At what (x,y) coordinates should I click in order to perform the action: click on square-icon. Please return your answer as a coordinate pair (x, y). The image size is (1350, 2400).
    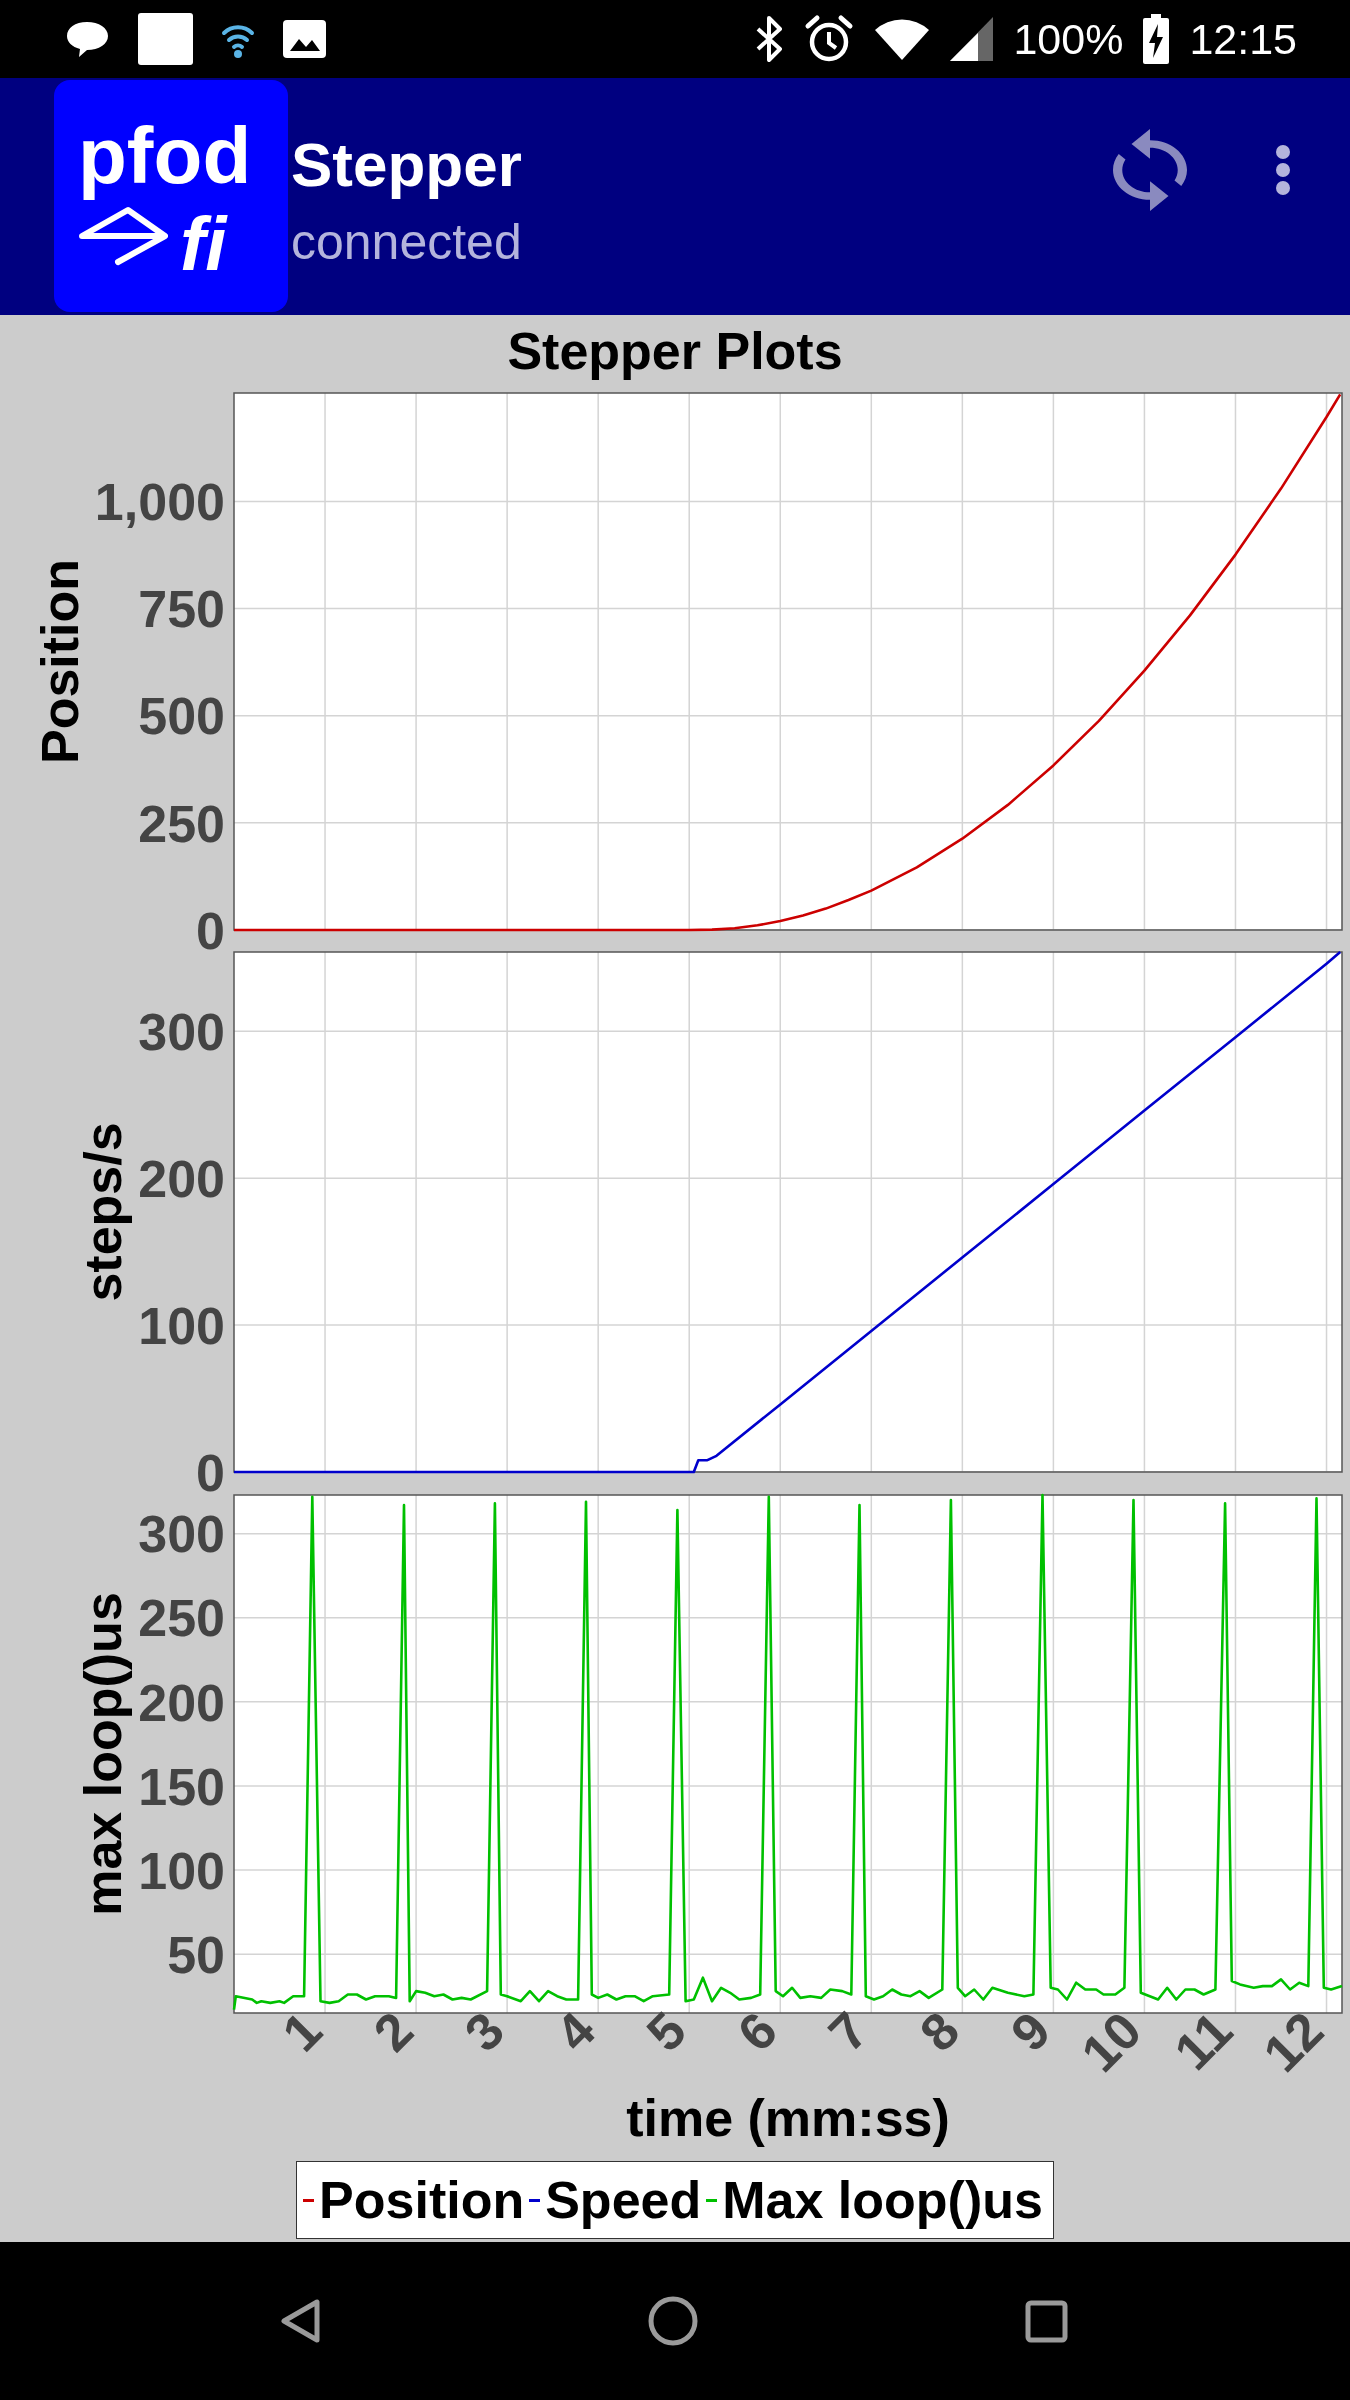
    Looking at the image, I should click on (165, 39).